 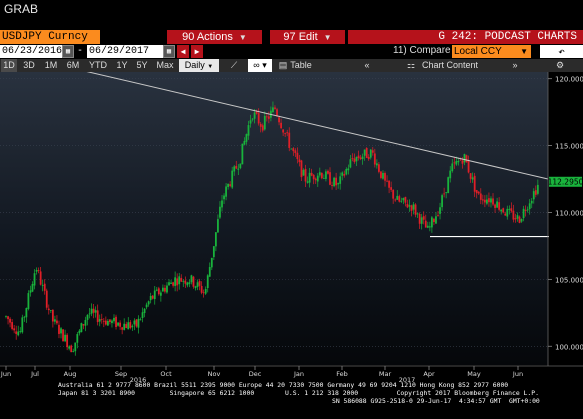 What do you see at coordinates (165, 65) in the screenshot?
I see `period-max-button: Max` at bounding box center [165, 65].